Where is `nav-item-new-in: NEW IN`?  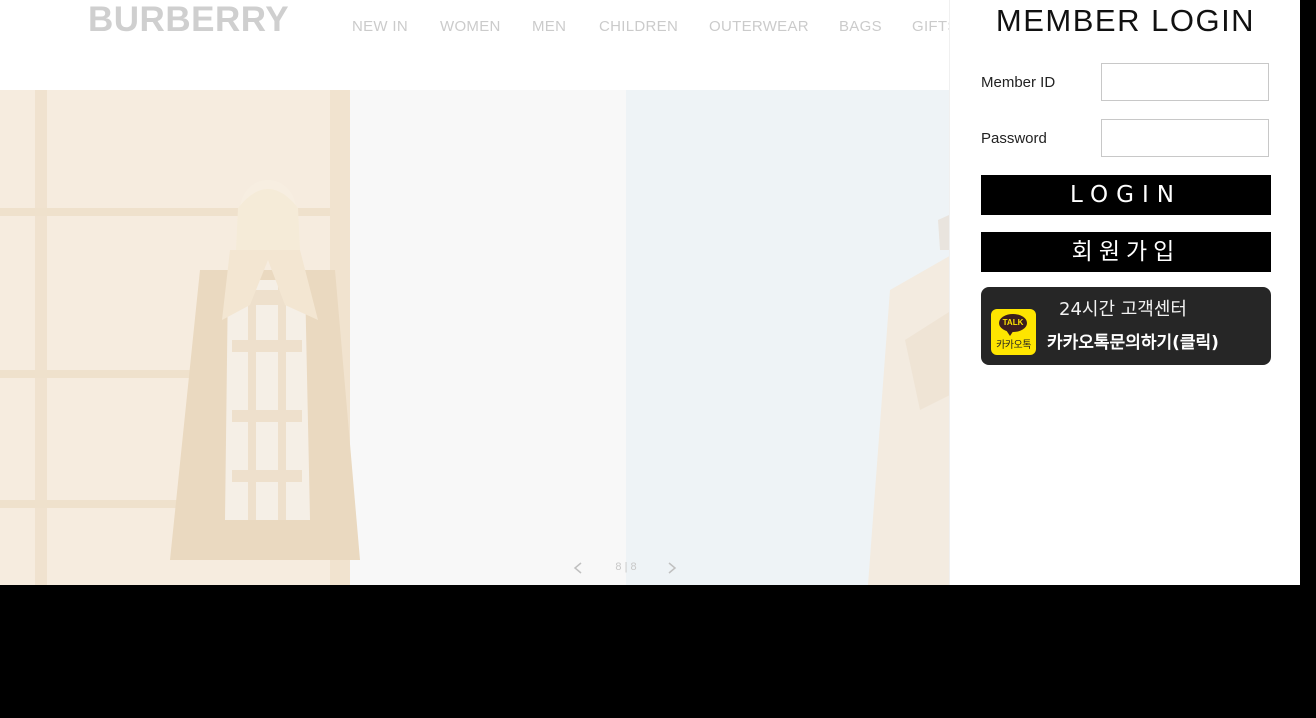 nav-item-new-in: NEW IN is located at coordinates (380, 26).